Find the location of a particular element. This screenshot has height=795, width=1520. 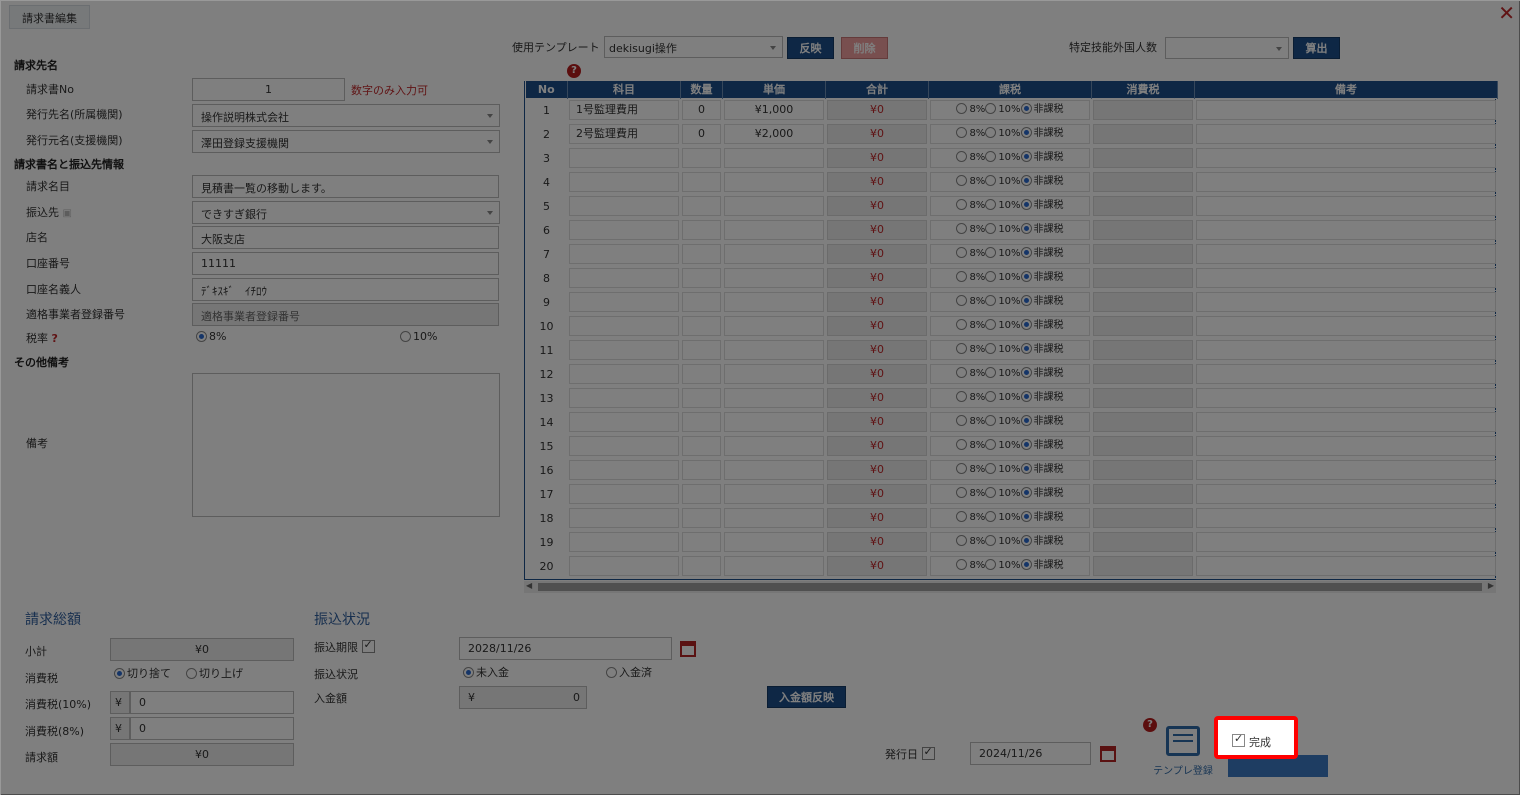

close-icon: ✕ is located at coordinates (1506, 13).